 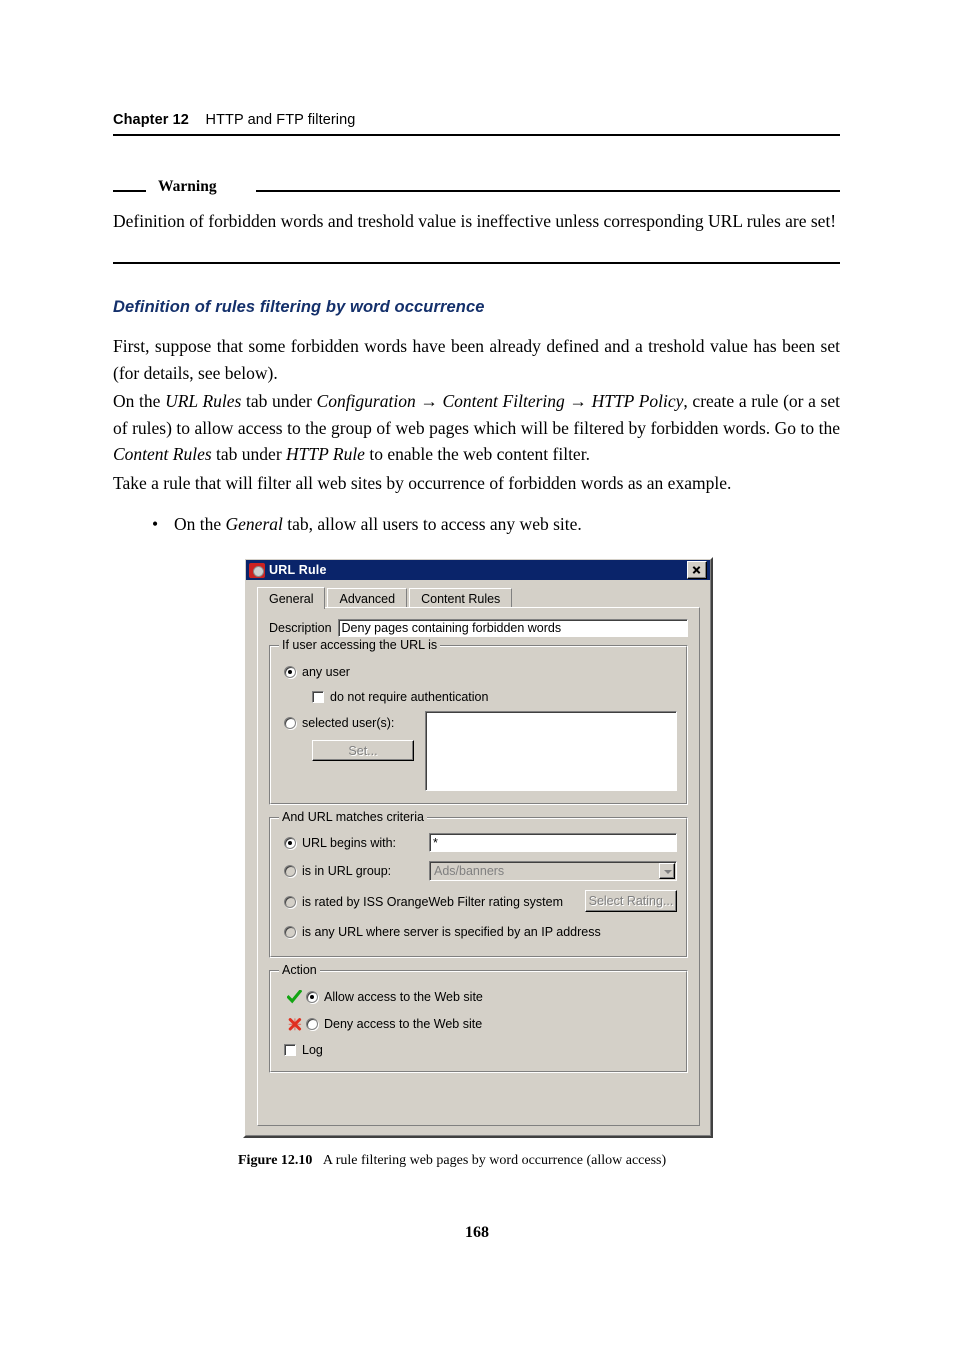 What do you see at coordinates (667, 871) in the screenshot?
I see `chevron-down-icon` at bounding box center [667, 871].